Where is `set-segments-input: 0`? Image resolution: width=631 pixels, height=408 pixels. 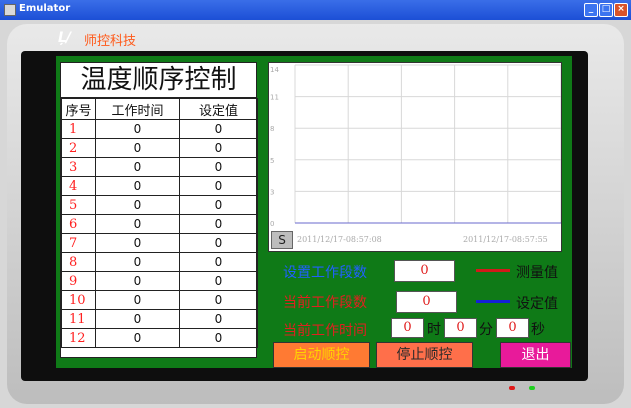
set-segments-input: 0 is located at coordinates (424, 271).